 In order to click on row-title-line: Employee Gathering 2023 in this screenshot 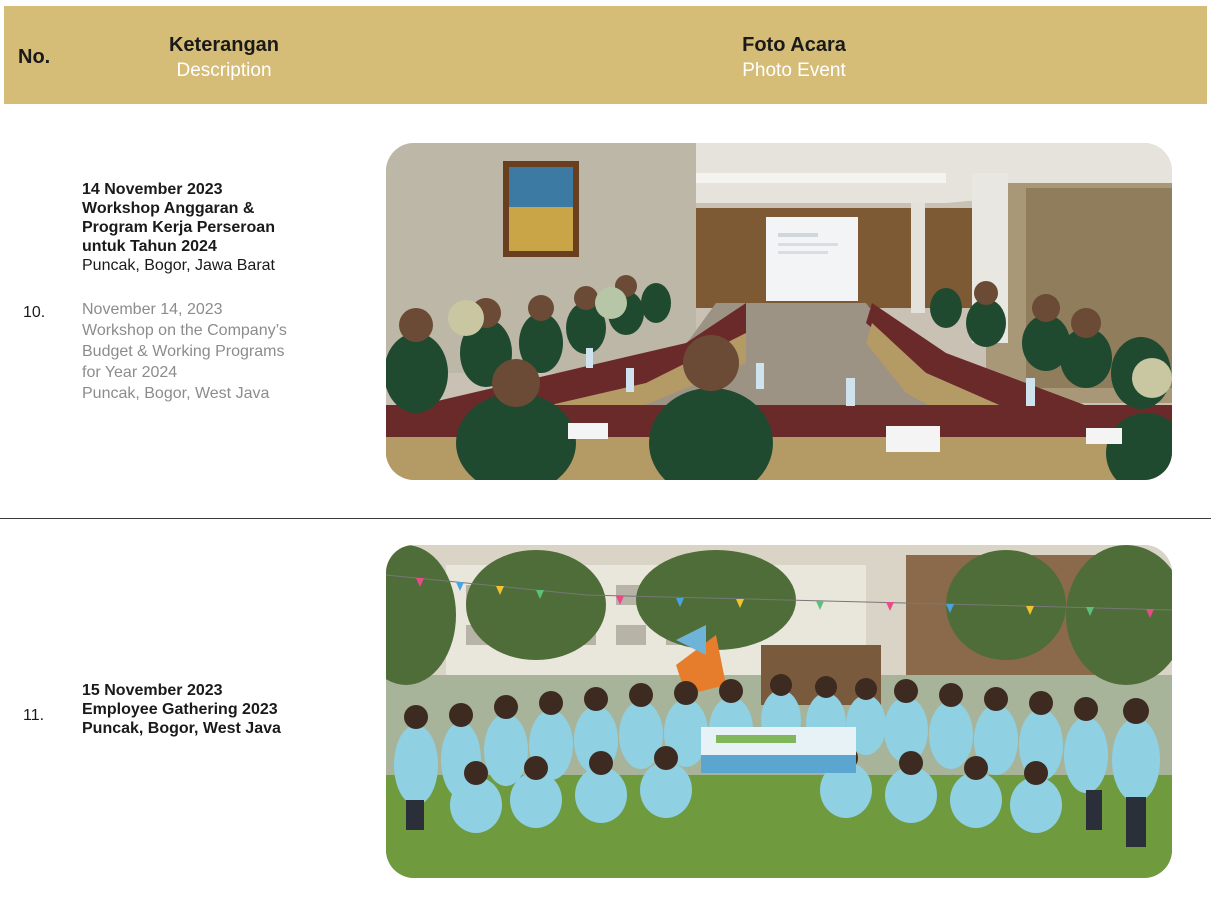, I will do `click(180, 709)`.